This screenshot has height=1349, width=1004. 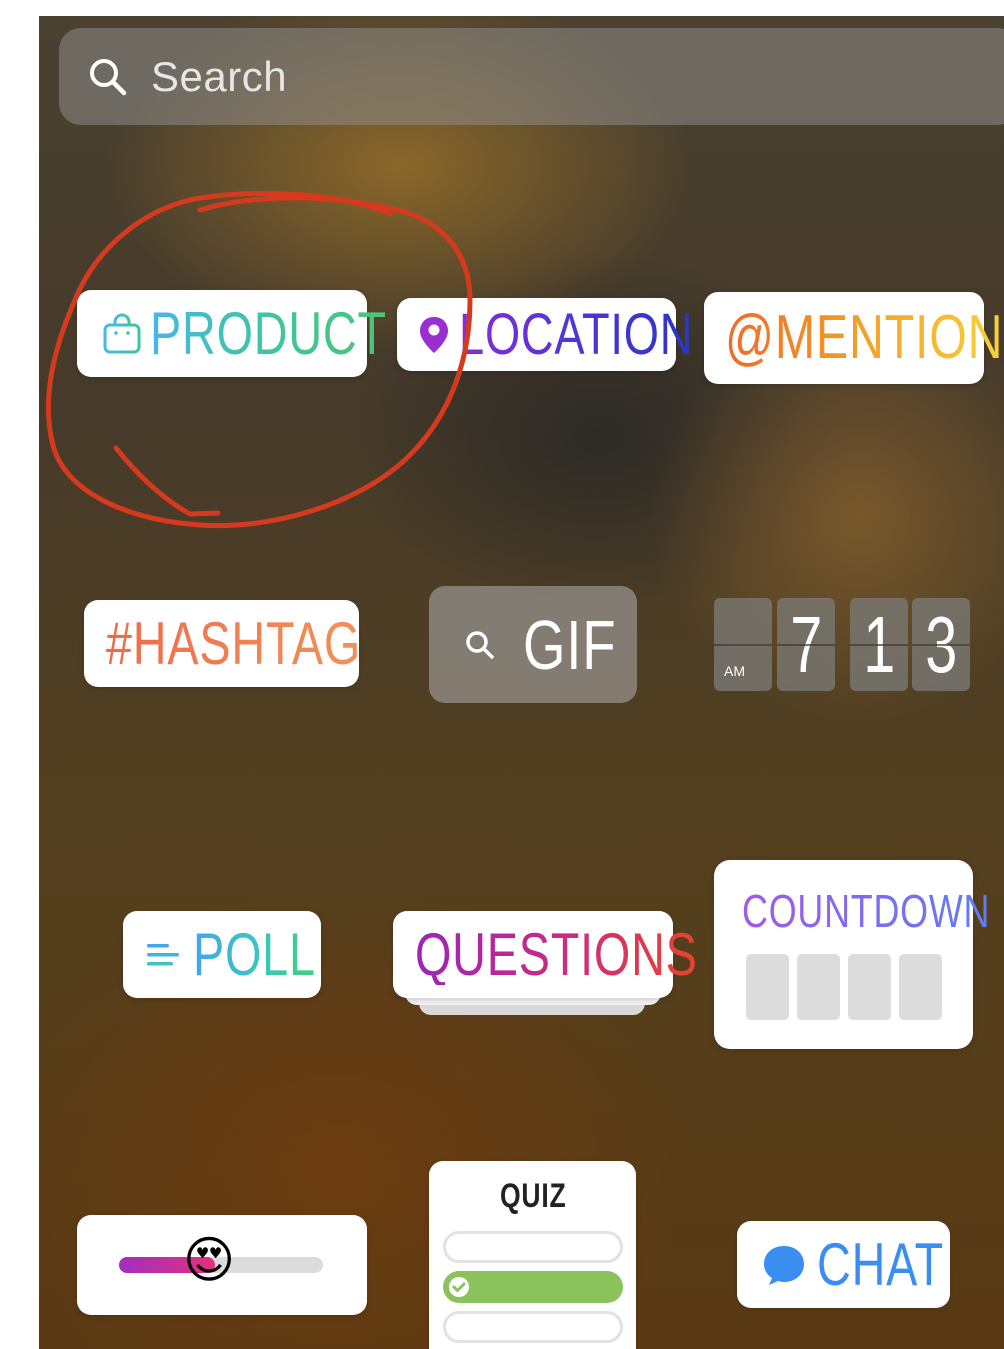 I want to click on countdown-sticker: COUNTDOWN, so click(x=851, y=954).